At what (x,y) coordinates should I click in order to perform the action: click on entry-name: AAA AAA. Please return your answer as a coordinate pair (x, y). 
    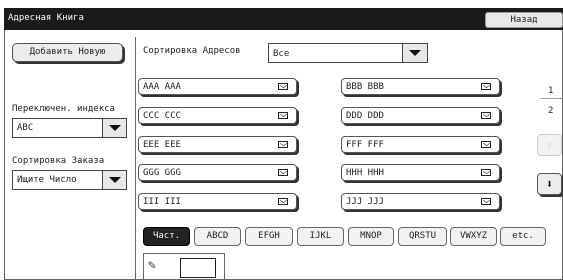
    Looking at the image, I should click on (162, 87).